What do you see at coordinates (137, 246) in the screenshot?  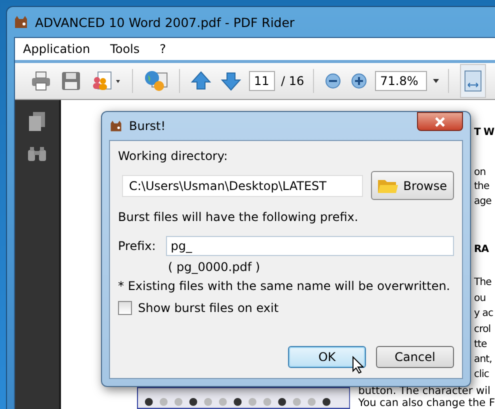 I see `prefix-label: Prefix:` at bounding box center [137, 246].